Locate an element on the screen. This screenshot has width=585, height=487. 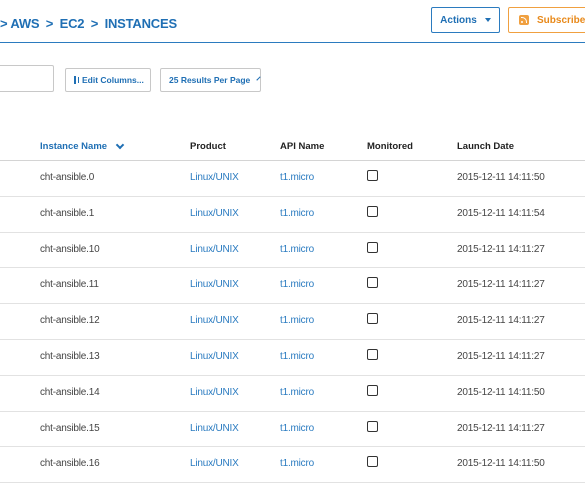
instance-name-cell: cht-ansible.16 is located at coordinates (70, 464).